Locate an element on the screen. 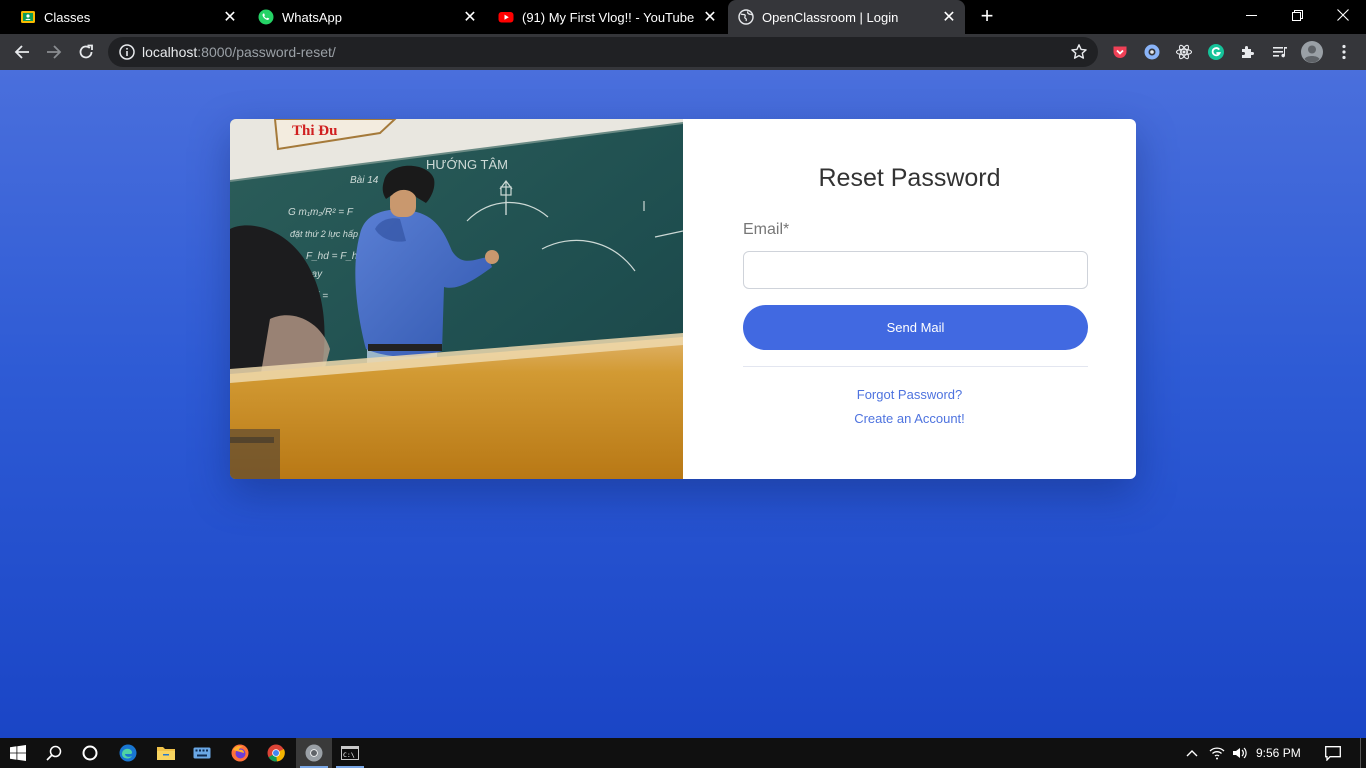 This screenshot has height=768, width=1366. tray-expand-icon is located at coordinates (1192, 753).